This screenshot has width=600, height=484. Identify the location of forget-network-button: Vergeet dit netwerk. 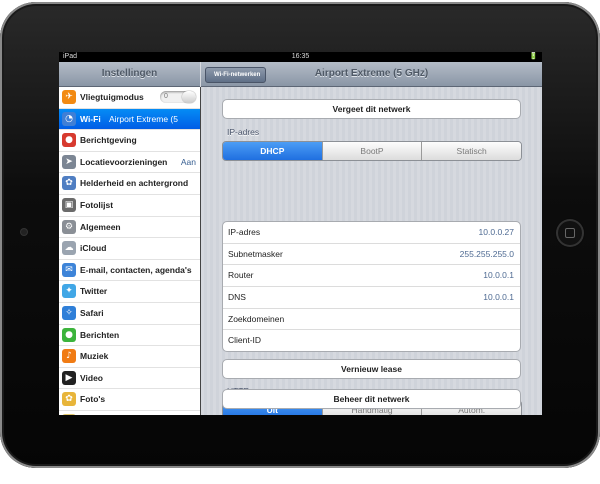
(371, 109).